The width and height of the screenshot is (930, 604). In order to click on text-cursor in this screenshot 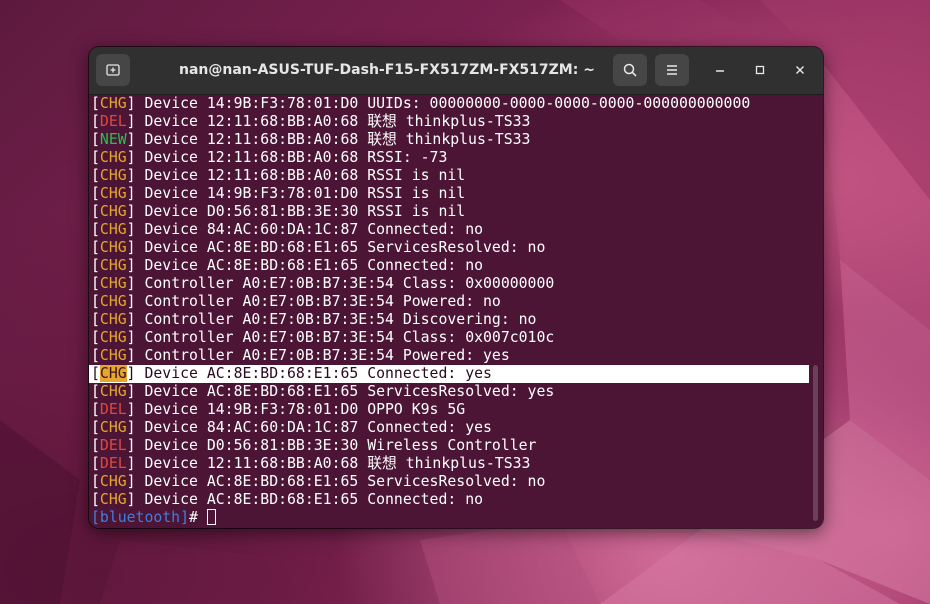, I will do `click(211, 517)`.